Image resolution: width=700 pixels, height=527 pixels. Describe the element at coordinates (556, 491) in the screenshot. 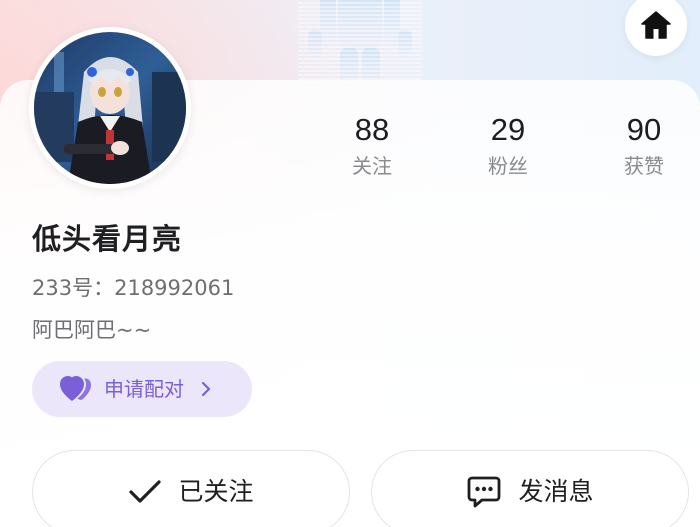

I see `send-message-label: 发消息` at that location.